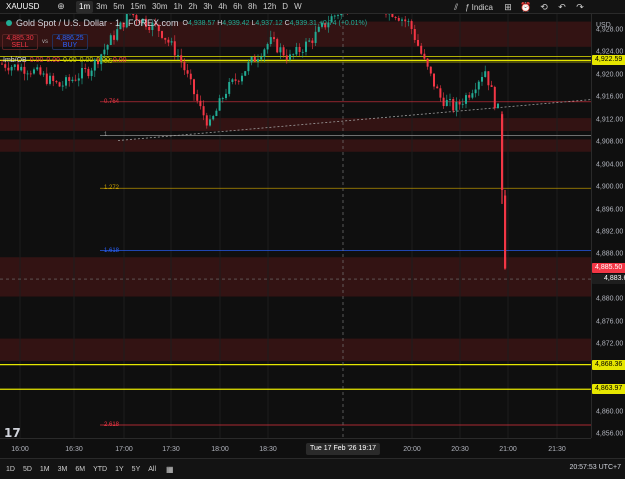 Image resolution: width=625 pixels, height=479 pixels. Describe the element at coordinates (610, 434) in the screenshot. I see `price-tick: 4,856.00` at that location.